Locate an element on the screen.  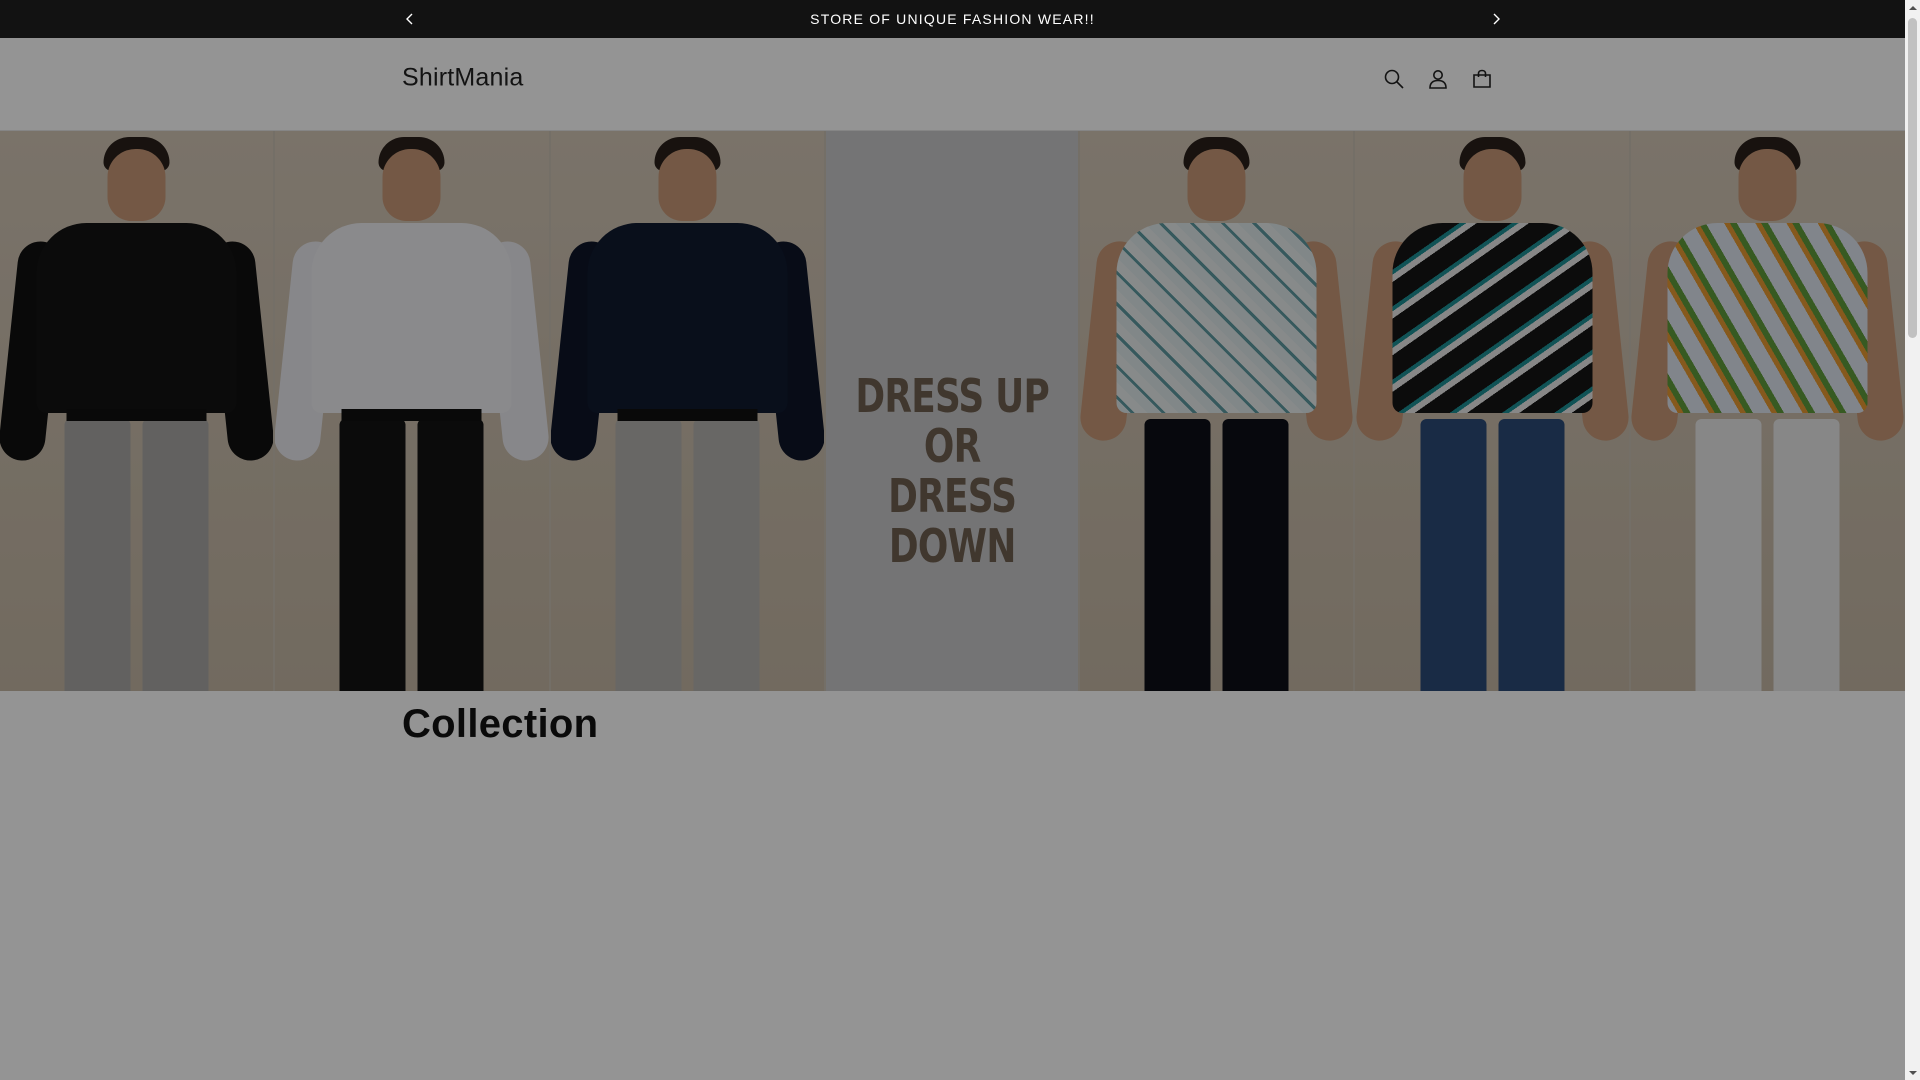
cart-icon is located at coordinates (1482, 78).